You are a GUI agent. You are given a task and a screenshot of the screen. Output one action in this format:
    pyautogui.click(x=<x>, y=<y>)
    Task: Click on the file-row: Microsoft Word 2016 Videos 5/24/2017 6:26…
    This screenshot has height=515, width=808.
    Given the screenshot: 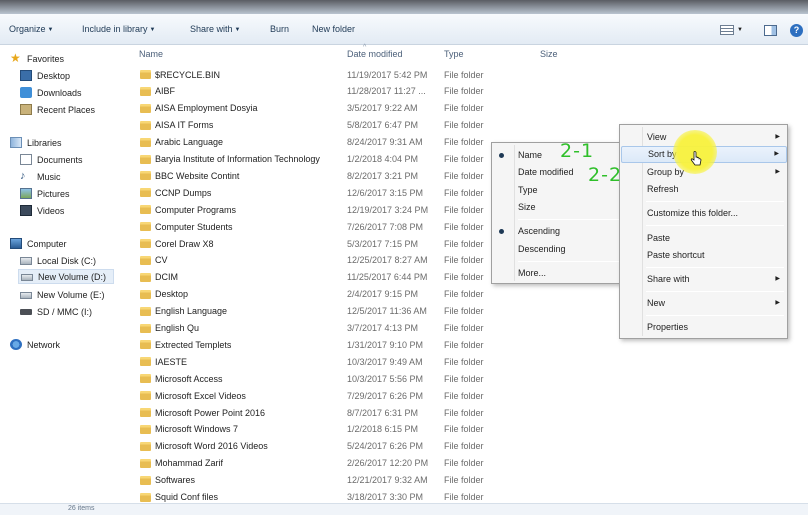 What is the action you would take?
    pyautogui.click(x=347, y=446)
    